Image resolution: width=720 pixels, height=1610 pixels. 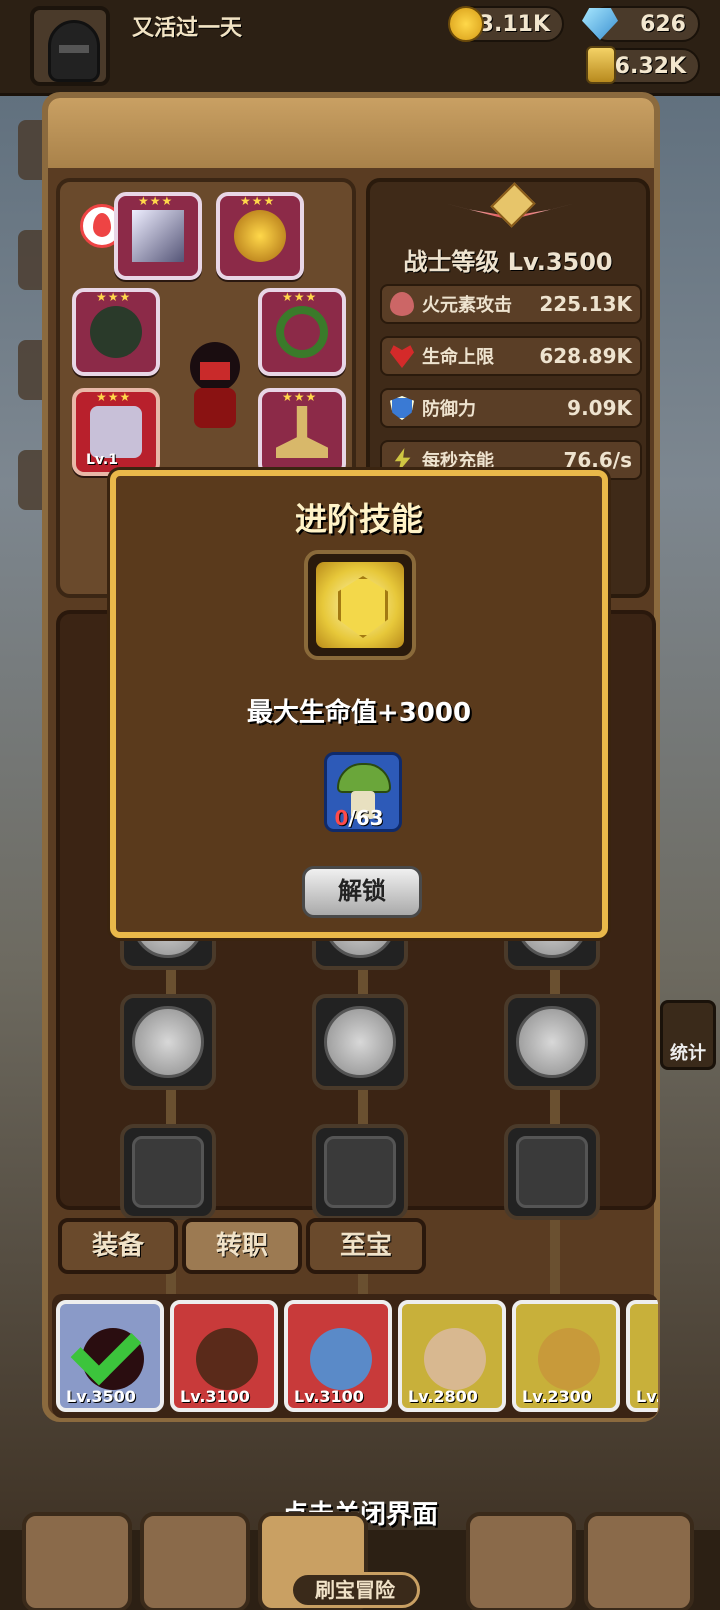 I want to click on modal-title: 进阶技能, so click(x=358, y=519).